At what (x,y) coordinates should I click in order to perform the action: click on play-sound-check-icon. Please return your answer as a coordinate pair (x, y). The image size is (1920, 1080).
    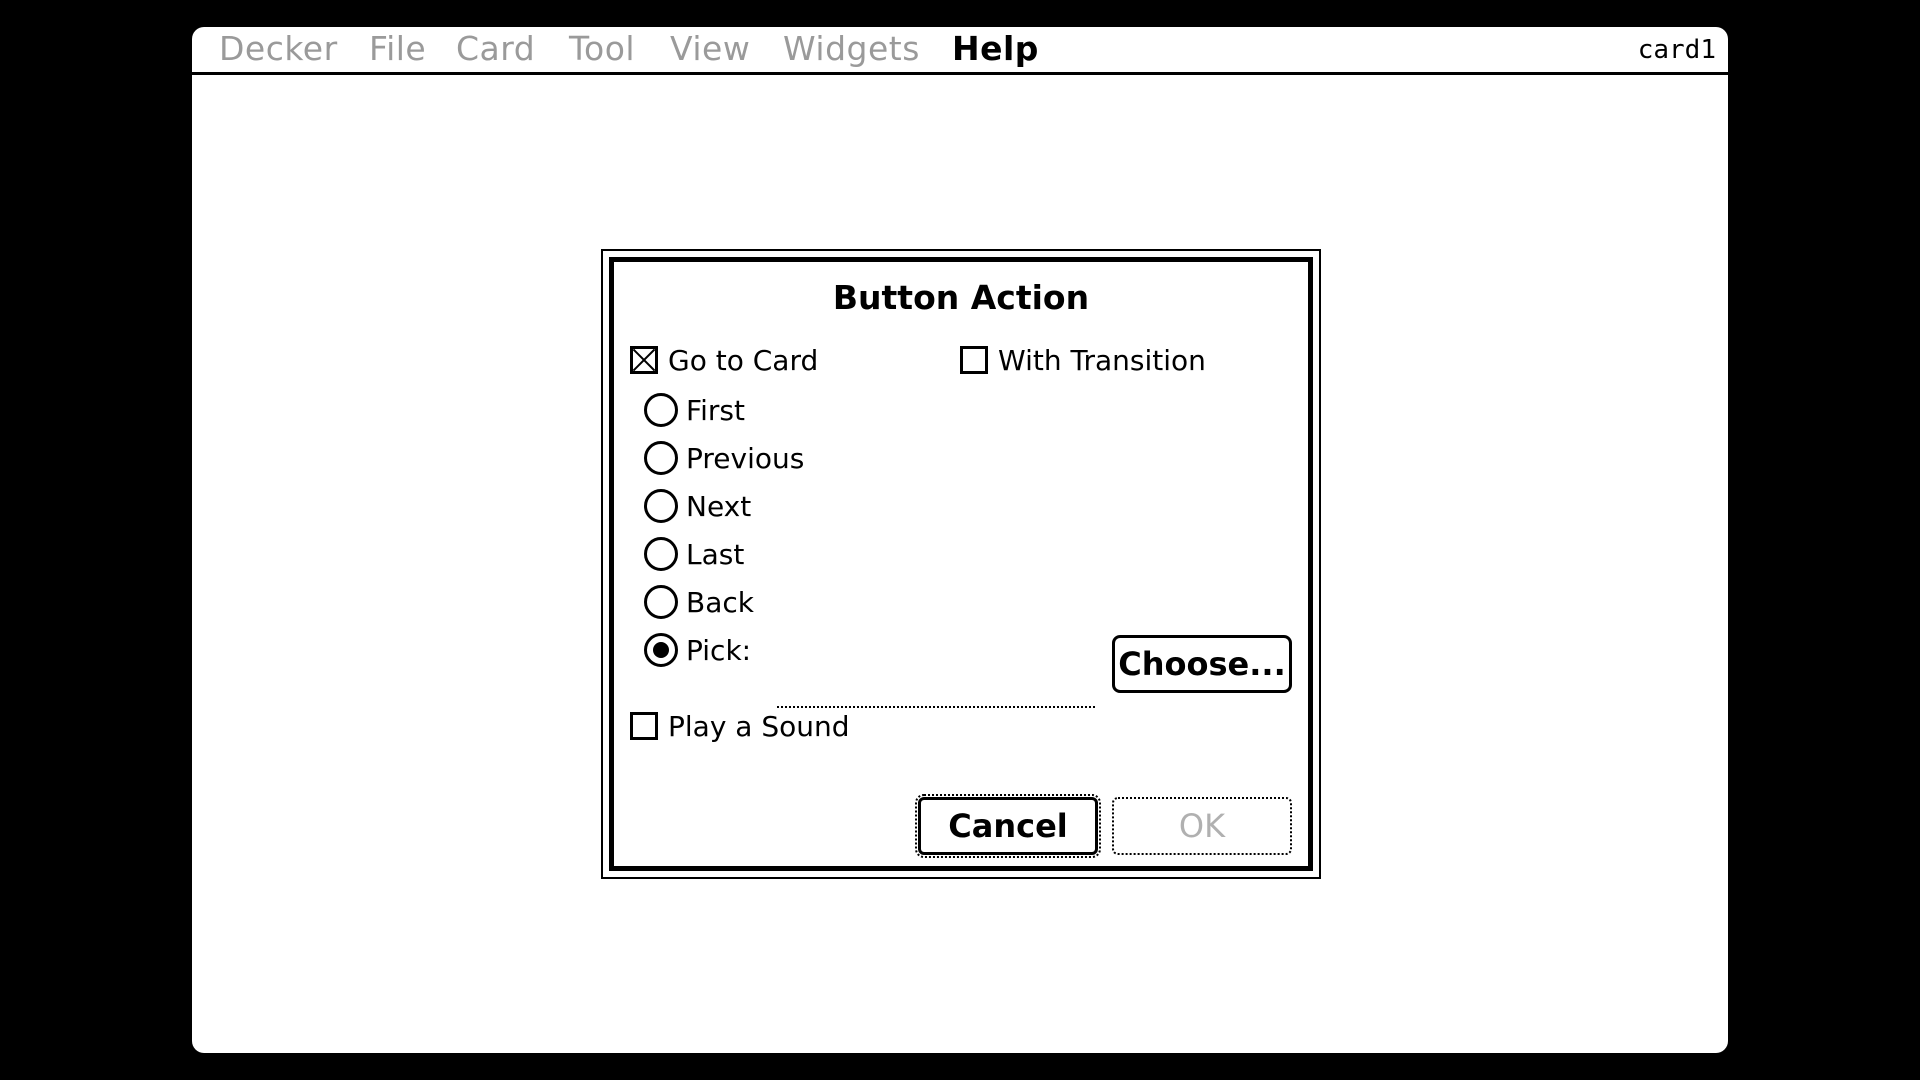
    Looking at the image, I should click on (644, 726).